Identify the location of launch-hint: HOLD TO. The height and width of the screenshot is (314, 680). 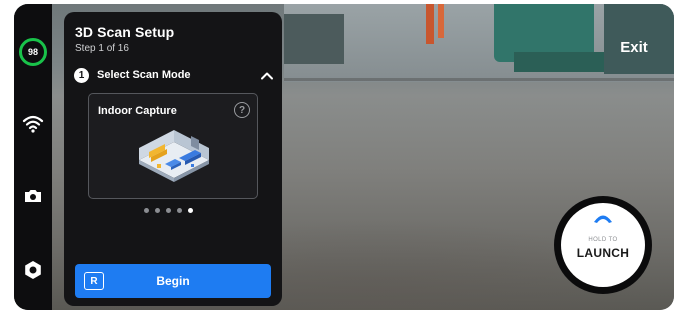
(603, 240).